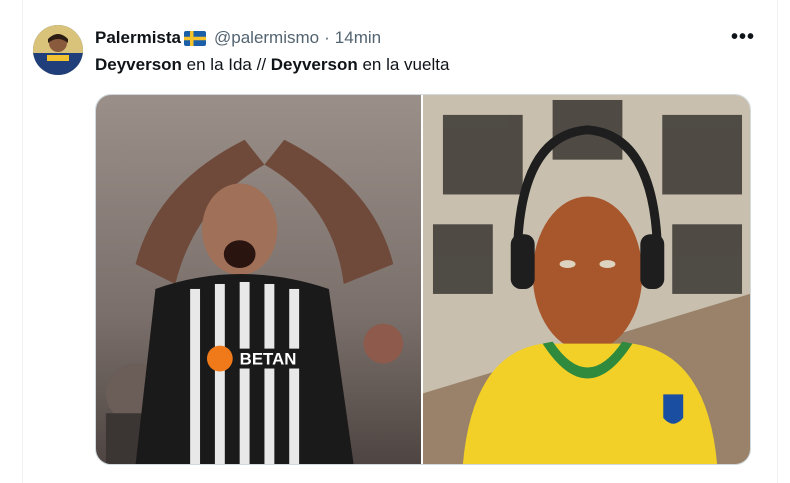 The image size is (790, 483). Describe the element at coordinates (403, 64) in the screenshot. I see `tweet-text-part-2: en la vuelta` at that location.